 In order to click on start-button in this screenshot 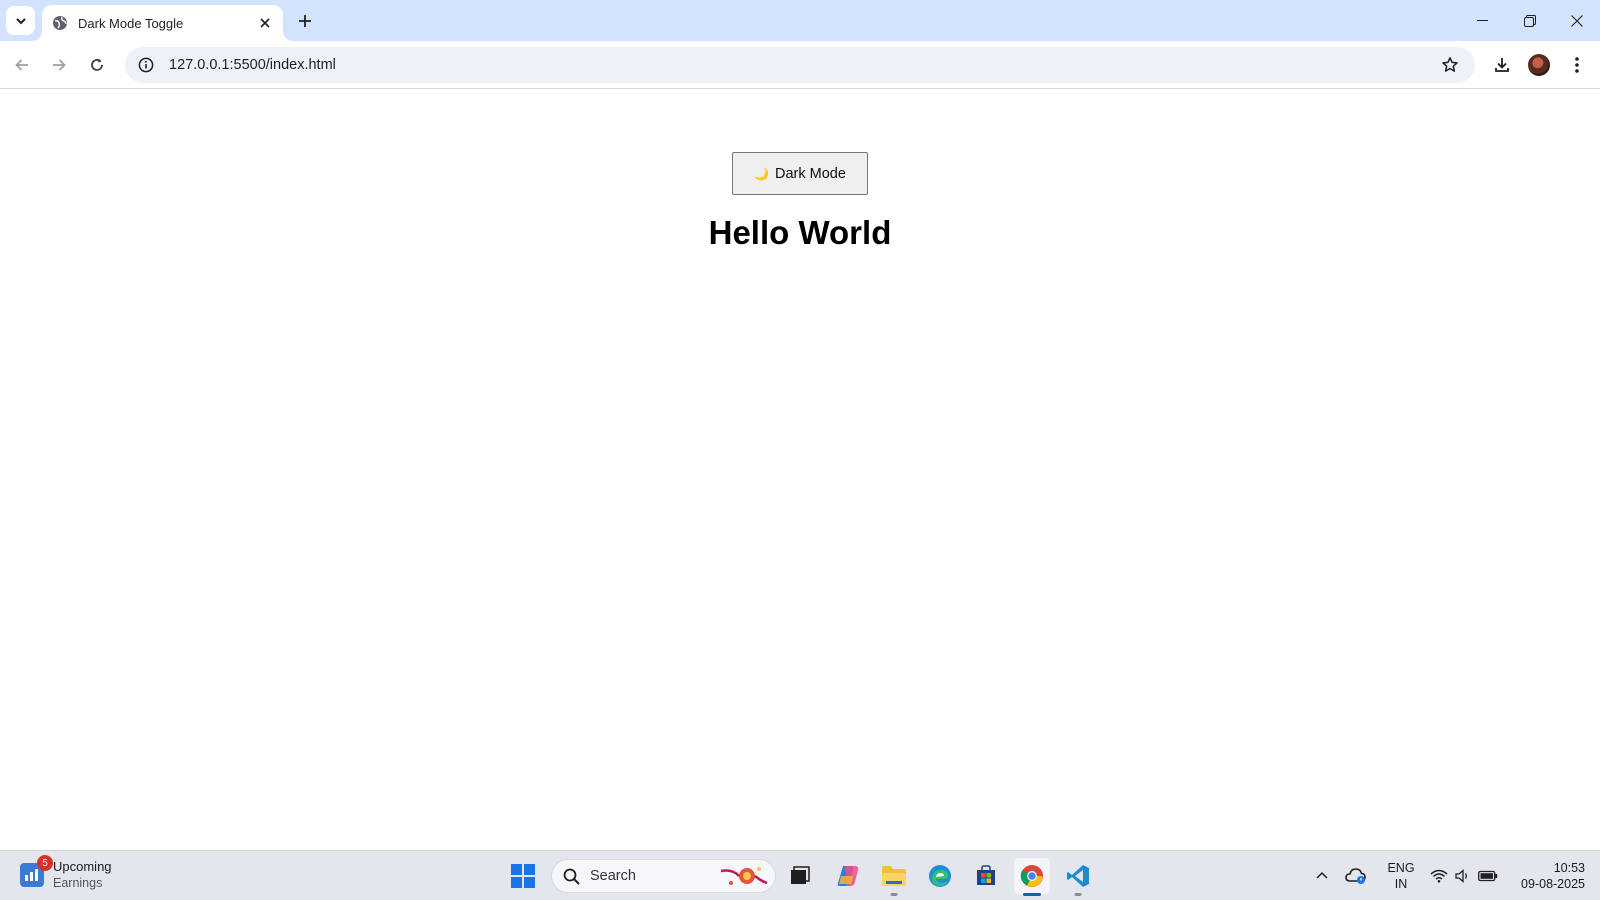, I will do `click(523, 876)`.